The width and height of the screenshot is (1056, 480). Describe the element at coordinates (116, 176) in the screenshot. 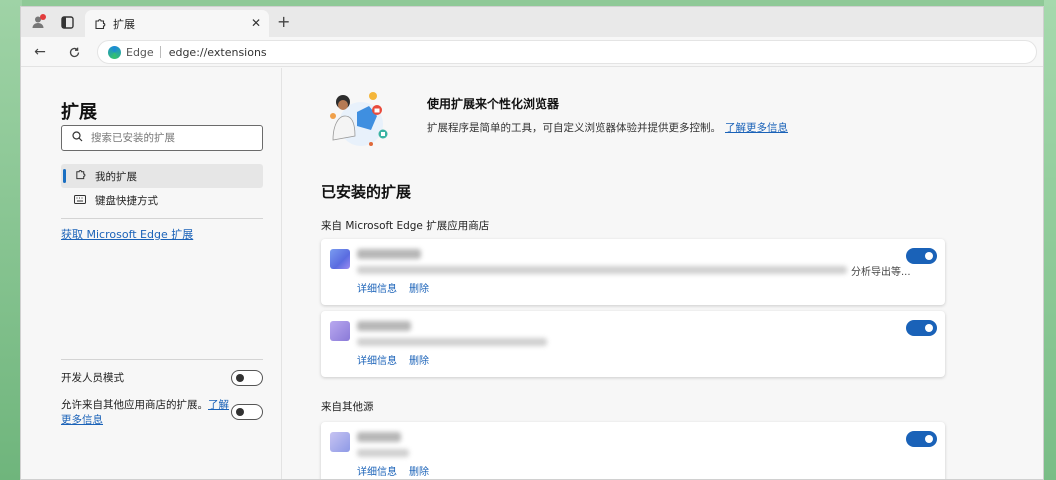

I see `sidebar-item-label: 我的扩展` at that location.